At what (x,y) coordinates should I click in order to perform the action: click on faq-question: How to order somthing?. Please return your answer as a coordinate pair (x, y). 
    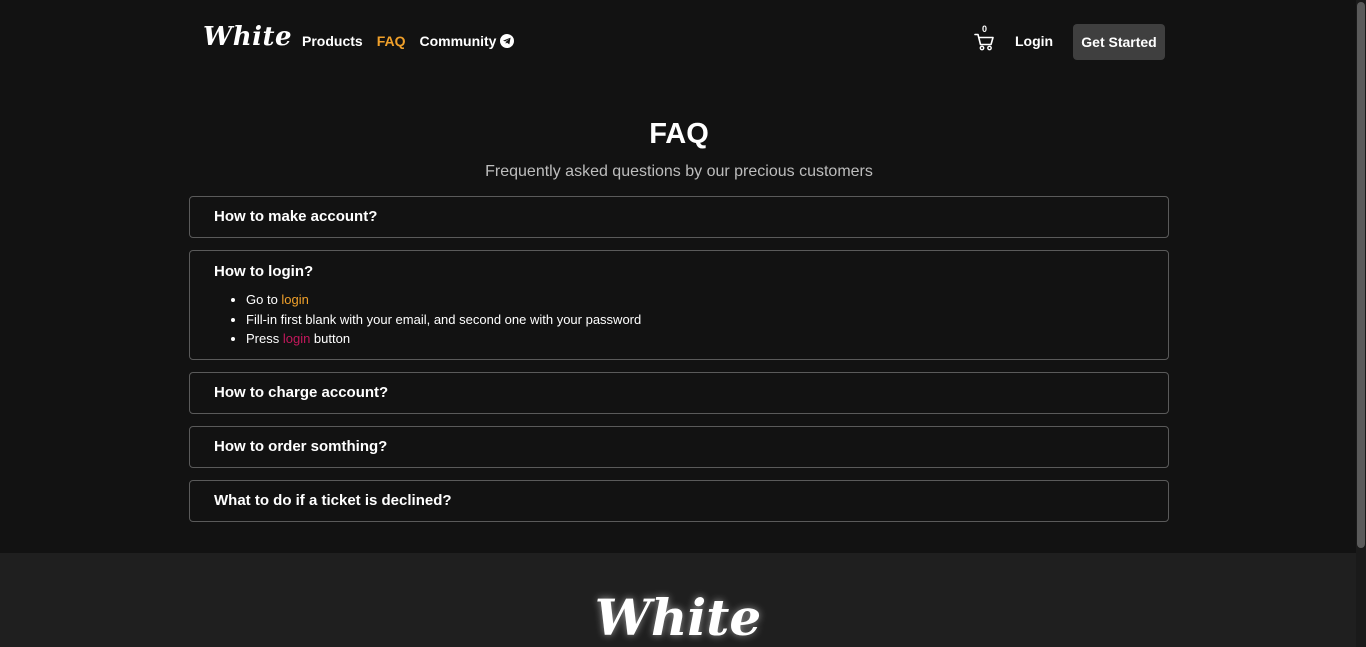
    Looking at the image, I should click on (679, 447).